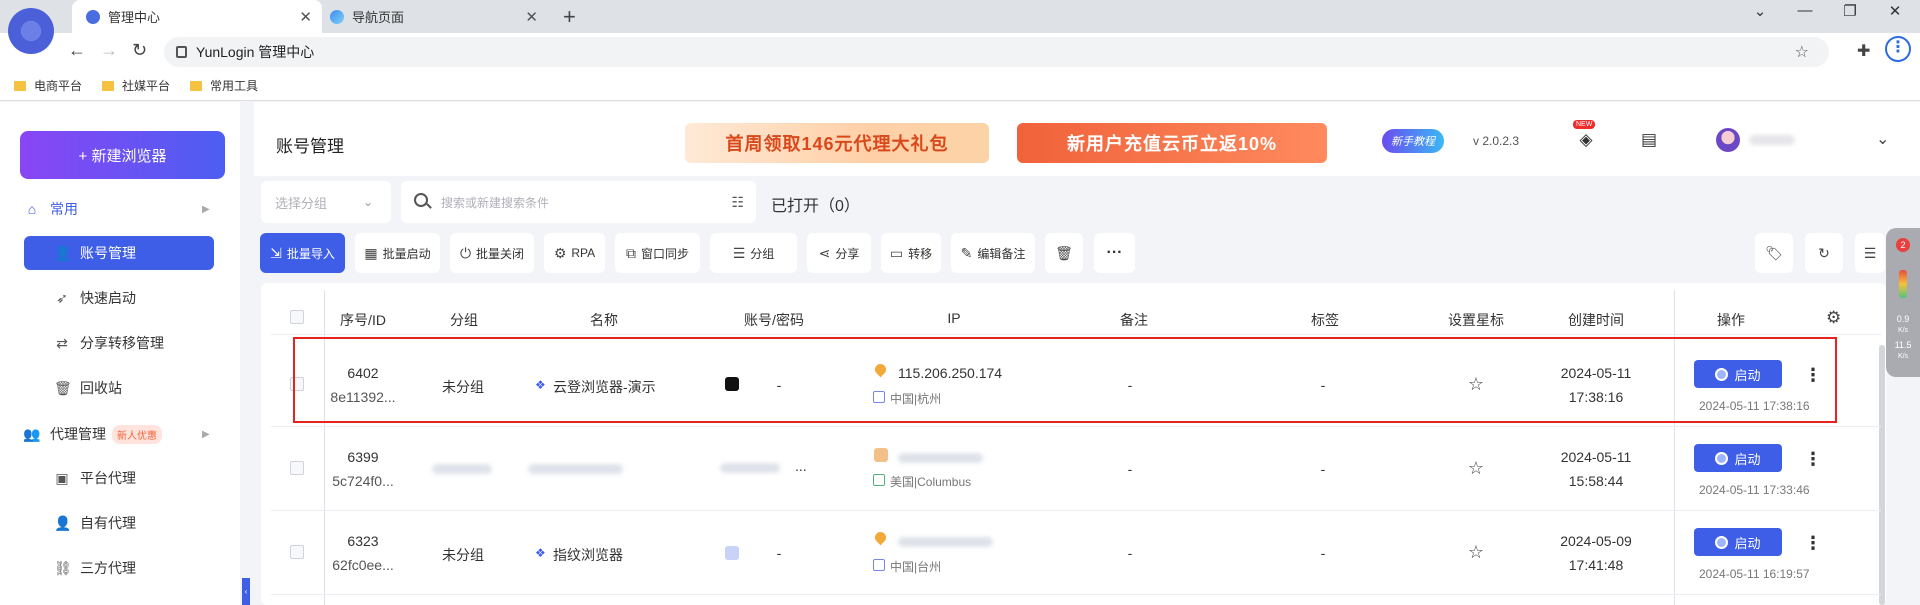 The height and width of the screenshot is (605, 1920). I want to click on column-settings-button: ☰, so click(1870, 253).